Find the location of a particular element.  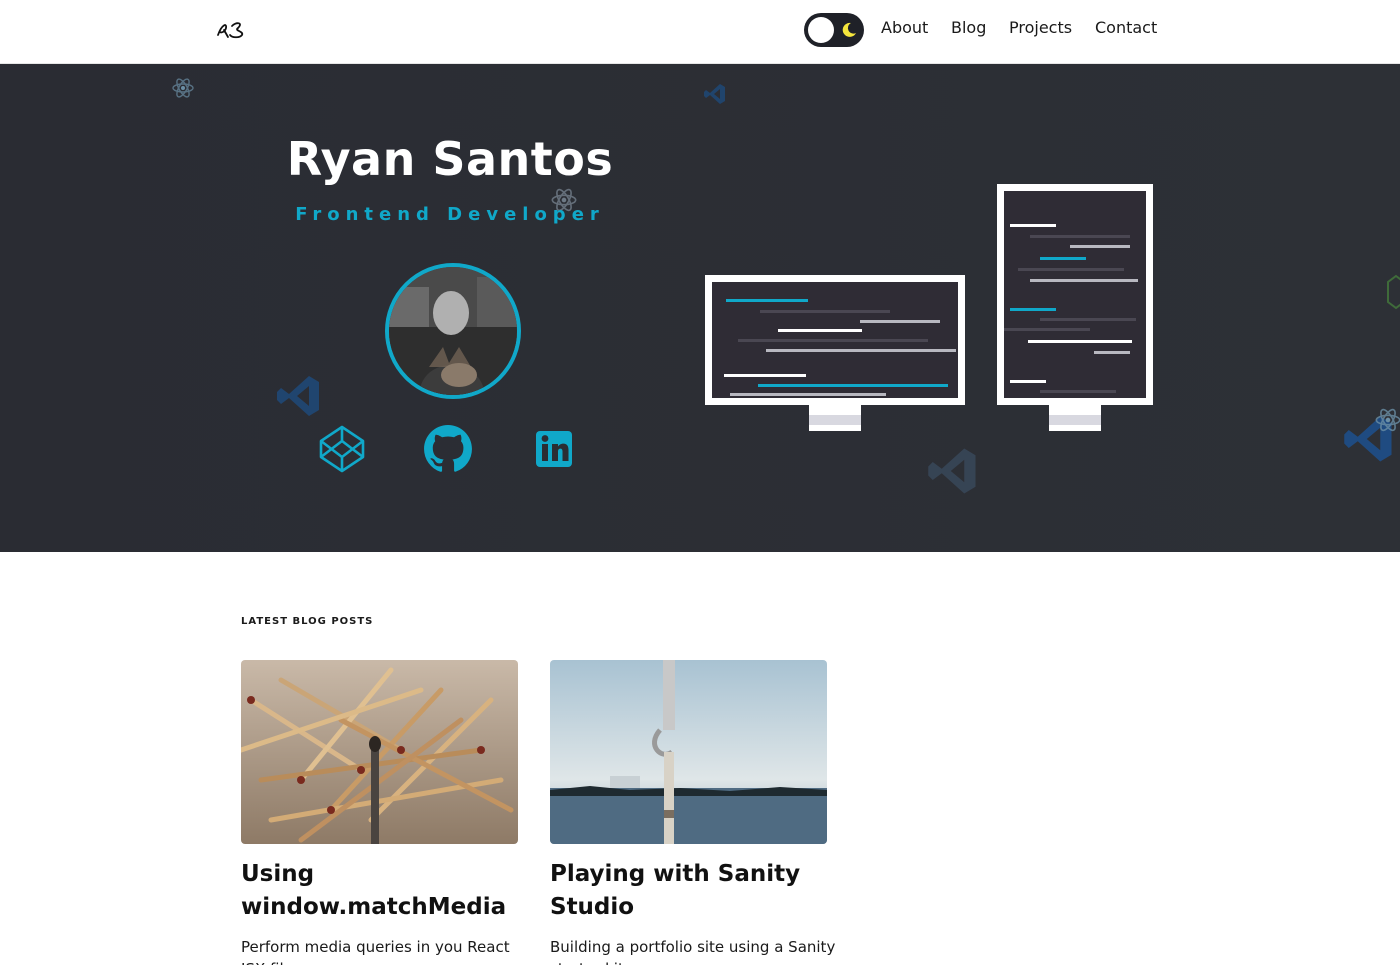

avatar-photo is located at coordinates (453, 331).